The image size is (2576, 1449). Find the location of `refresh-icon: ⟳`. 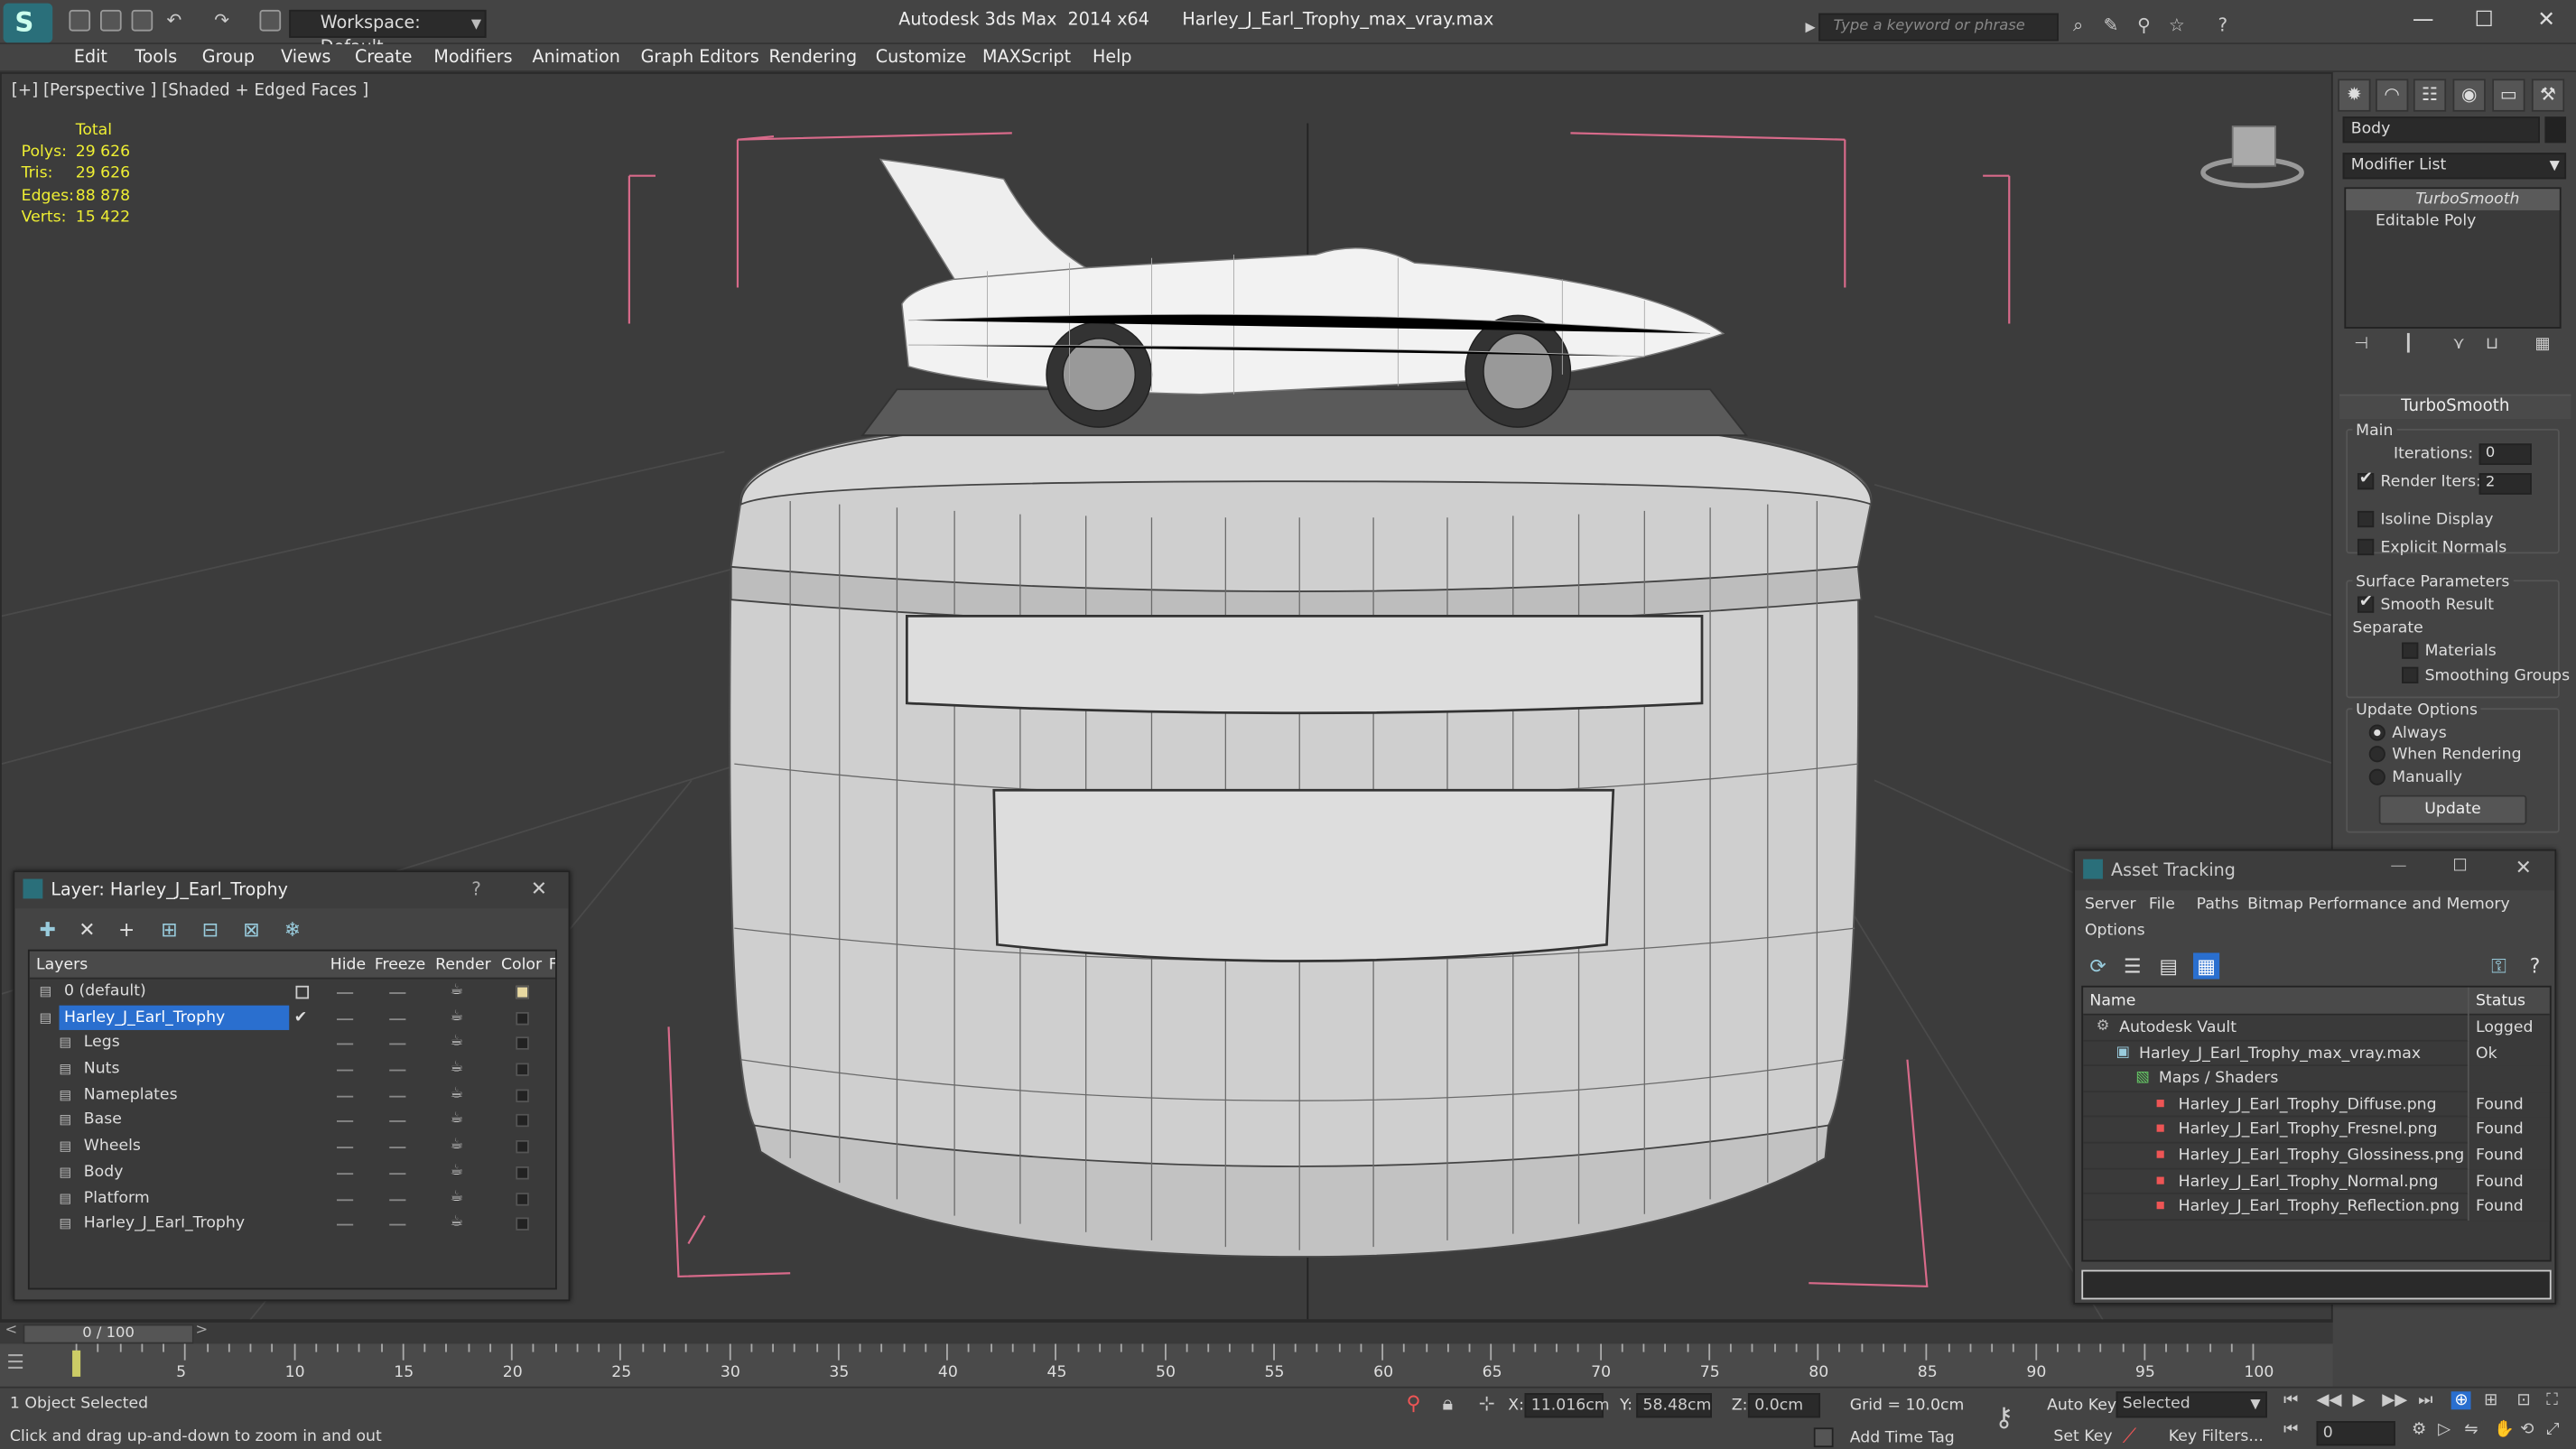

refresh-icon: ⟳ is located at coordinates (2098, 965).